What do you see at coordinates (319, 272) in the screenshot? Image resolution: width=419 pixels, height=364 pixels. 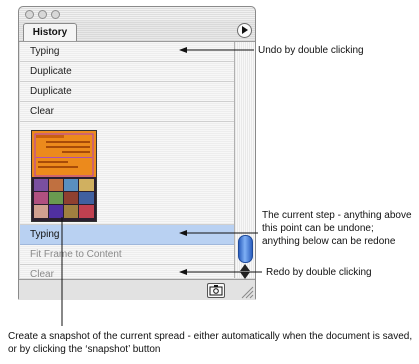 I see `redo-callout: Redo by double clicking` at bounding box center [319, 272].